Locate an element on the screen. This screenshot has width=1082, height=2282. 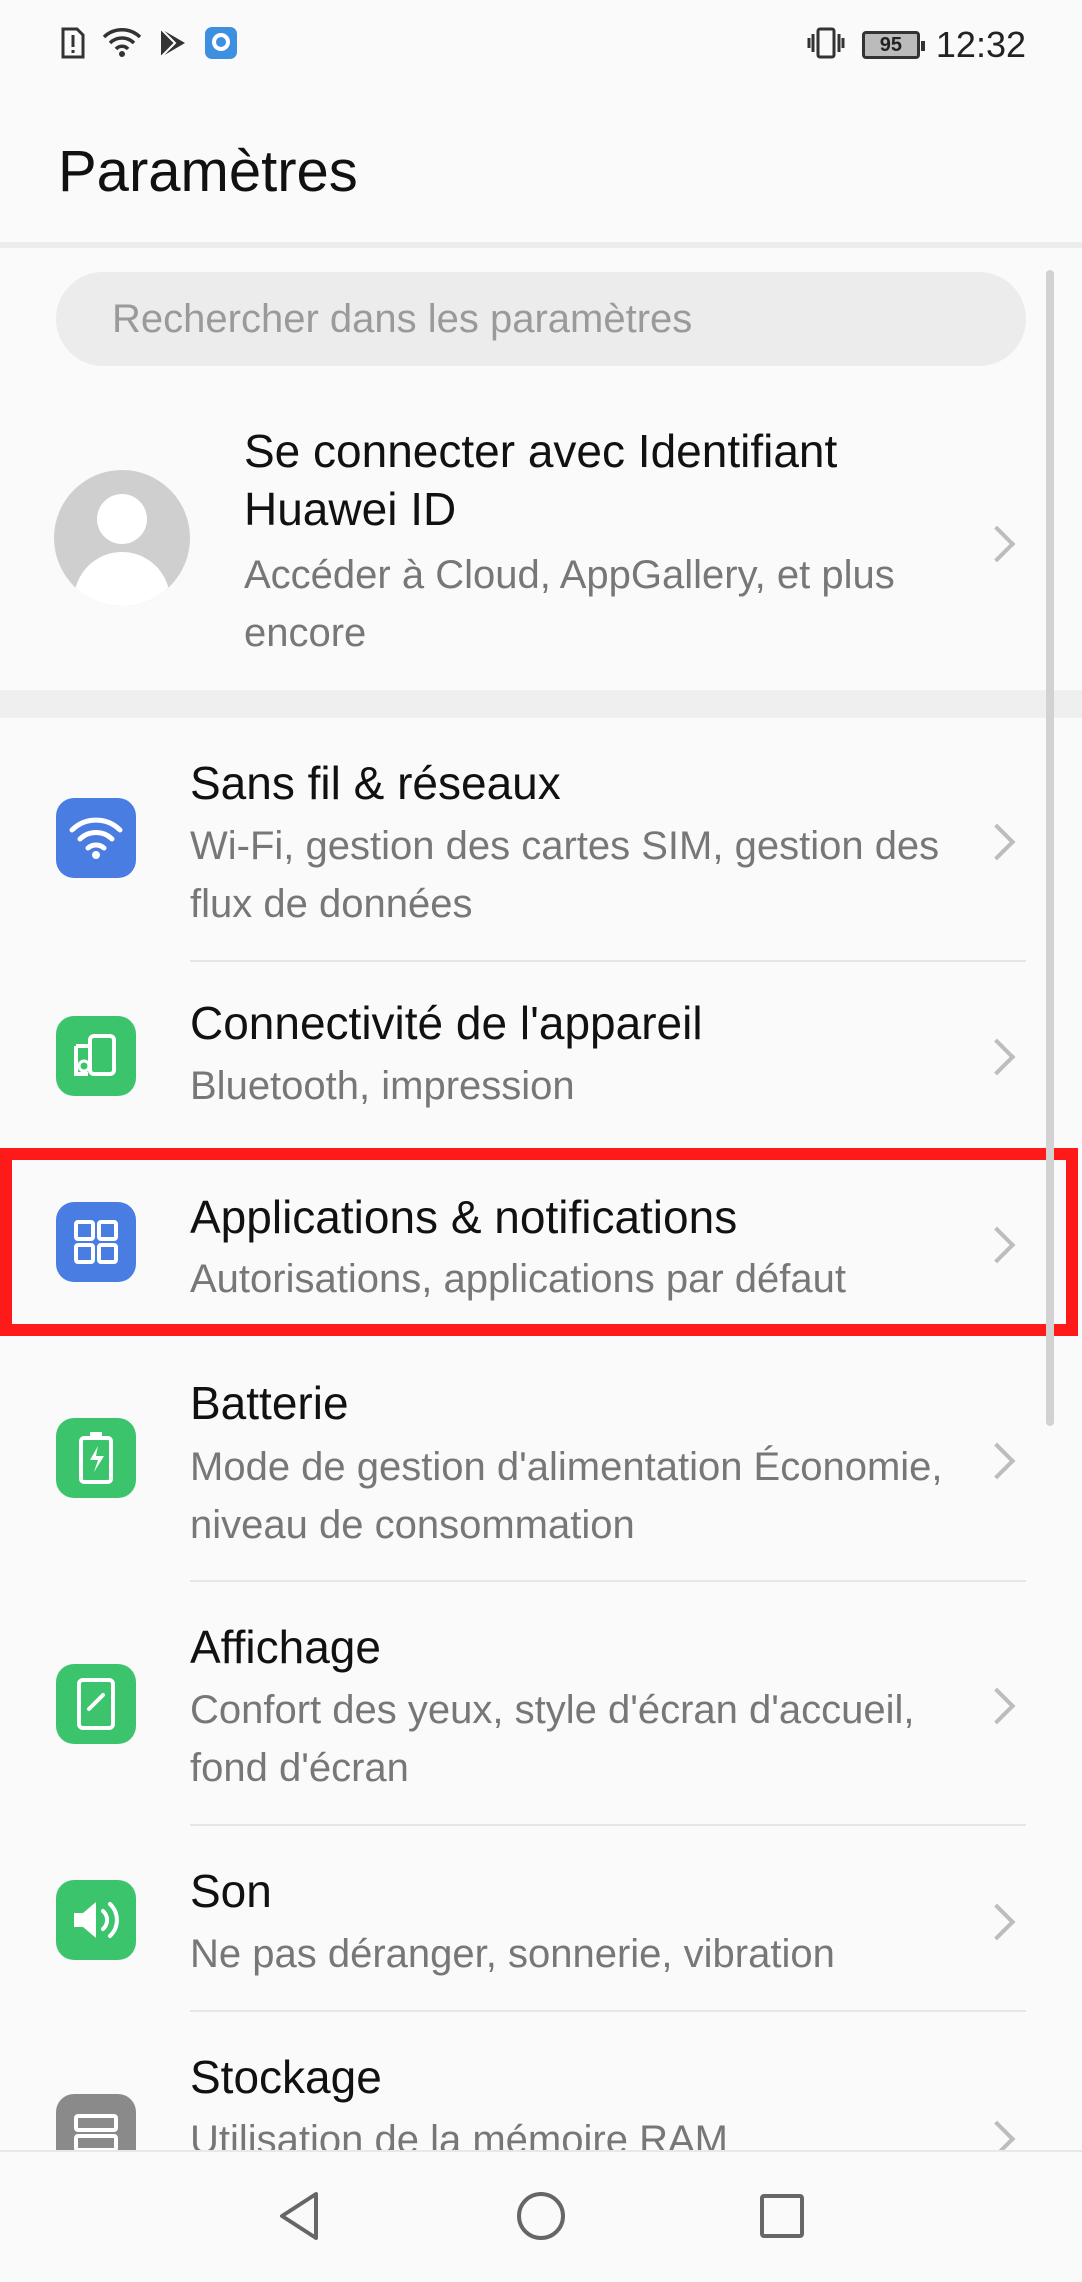
scrollbar is located at coordinates (1050, 848).